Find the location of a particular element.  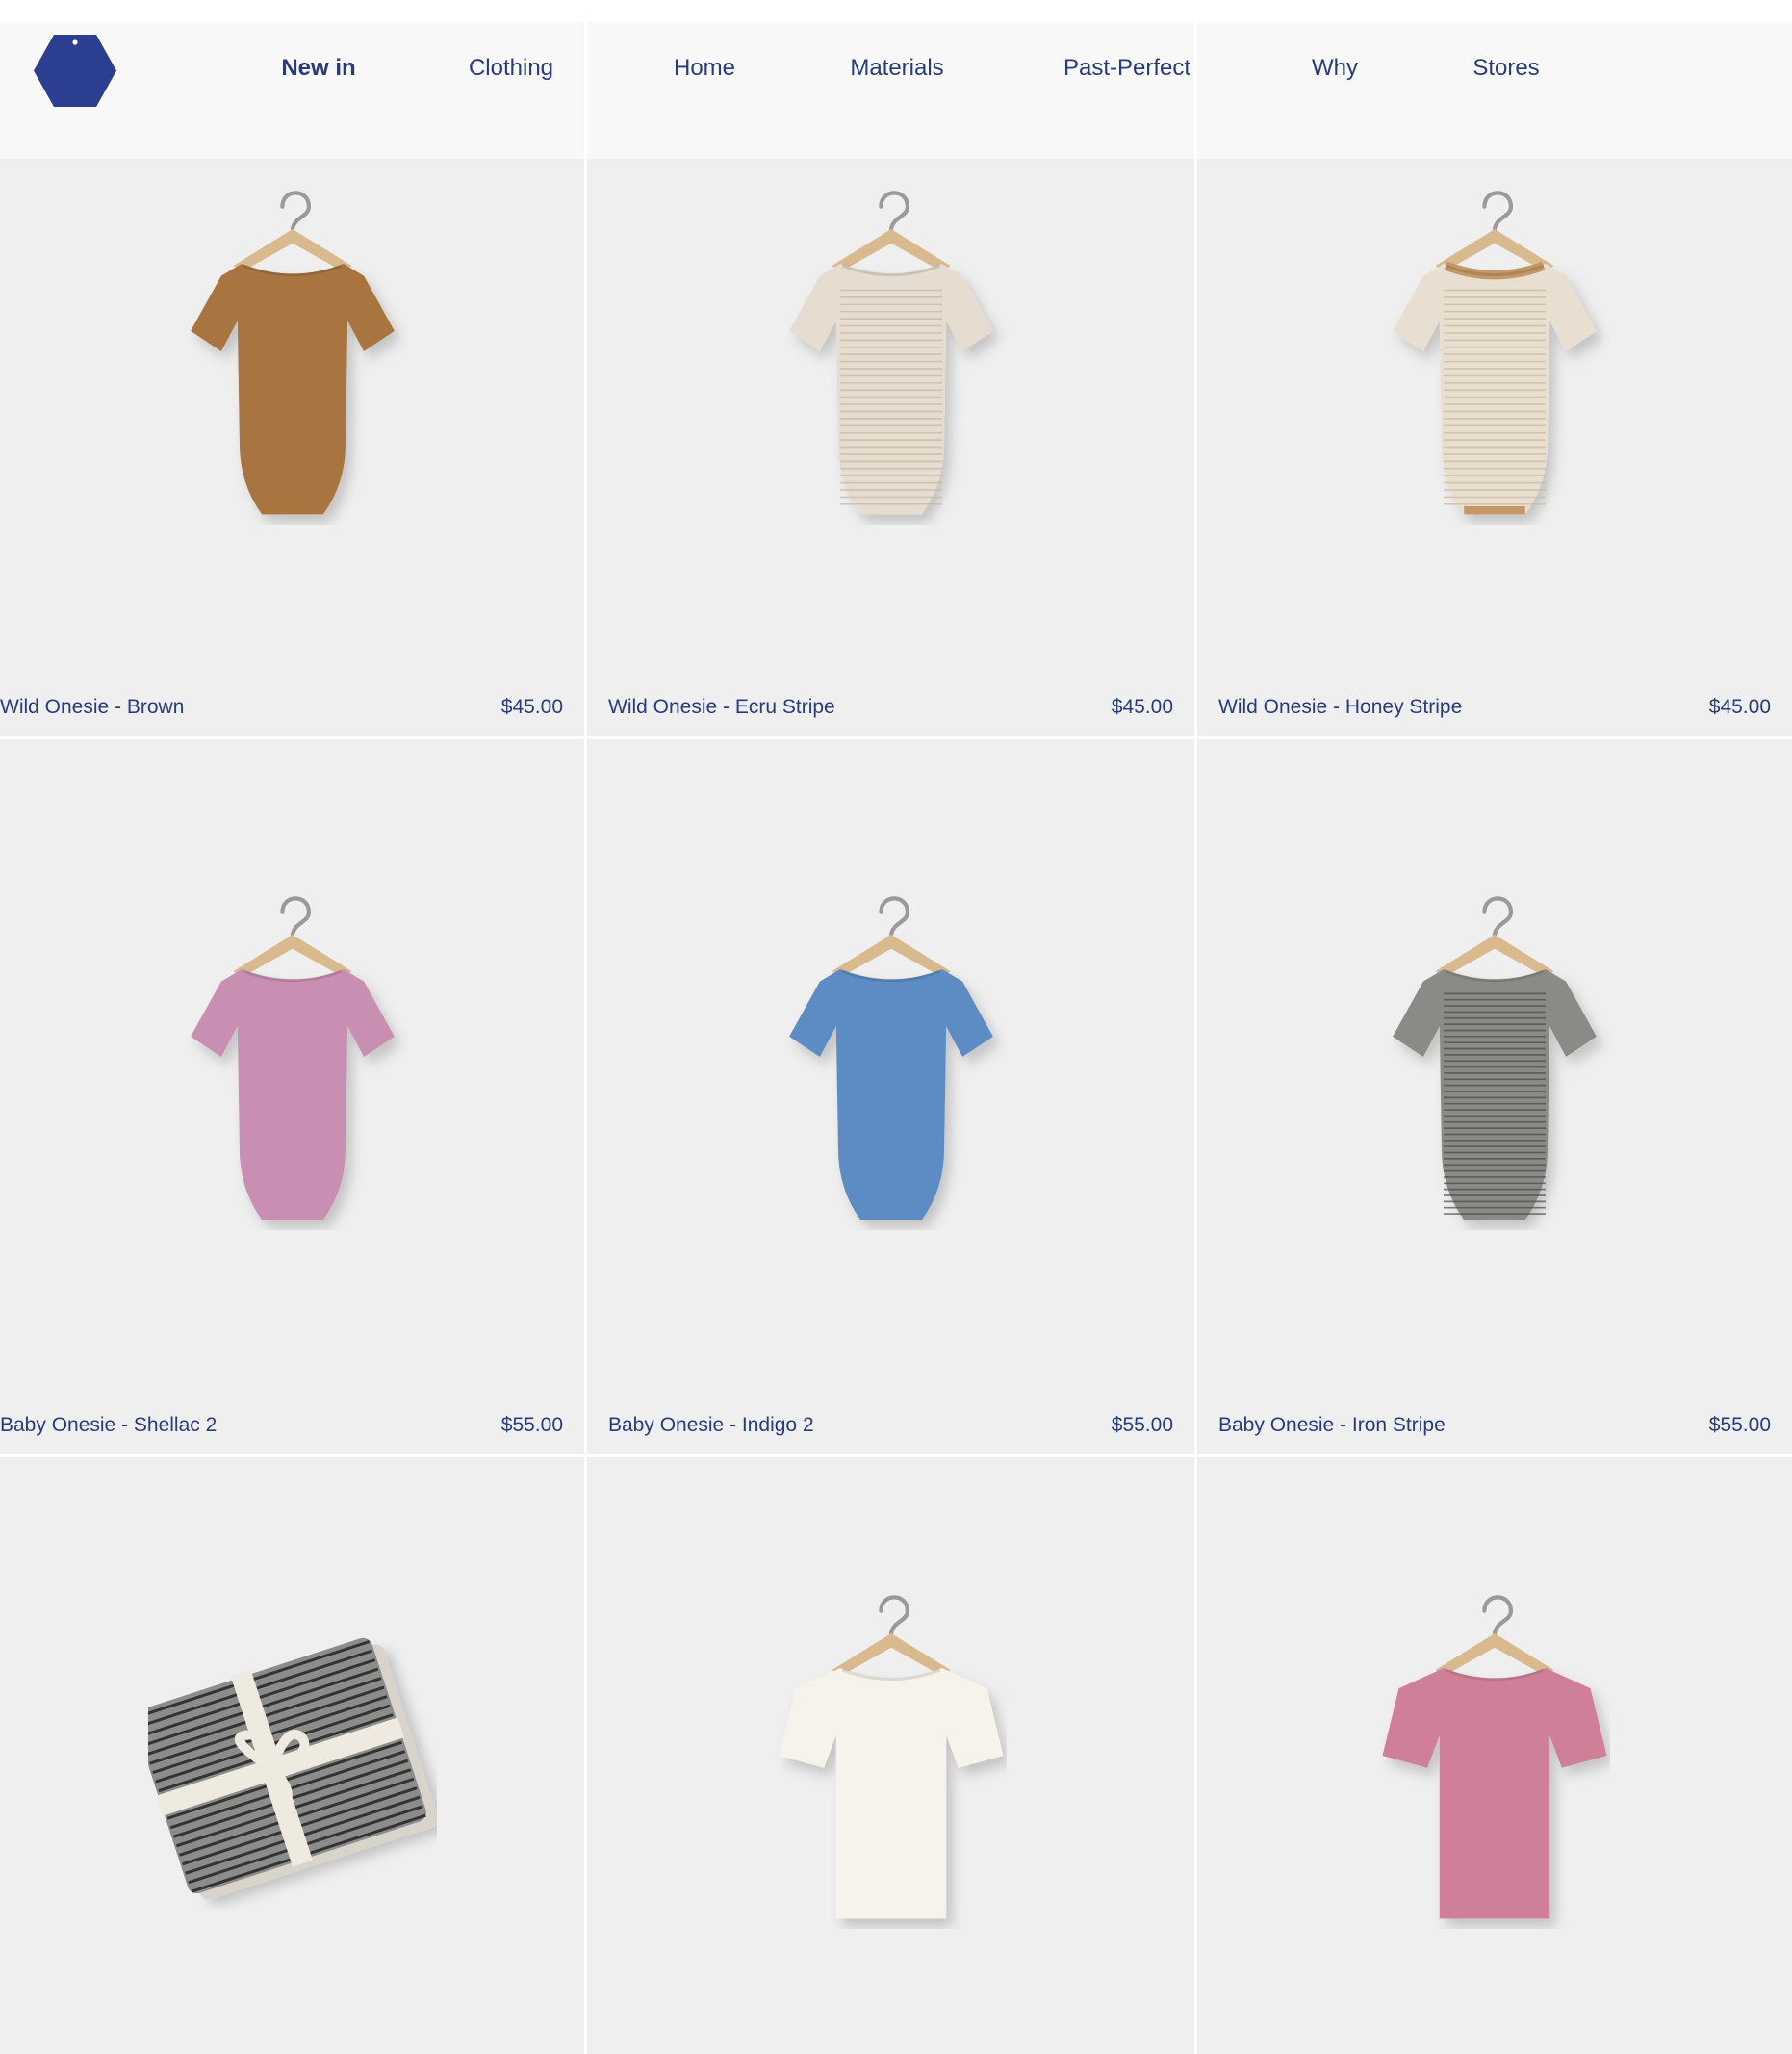

product-card: Baby Onesie - Shellac 2 $55.00 is located at coordinates (292, 1096).